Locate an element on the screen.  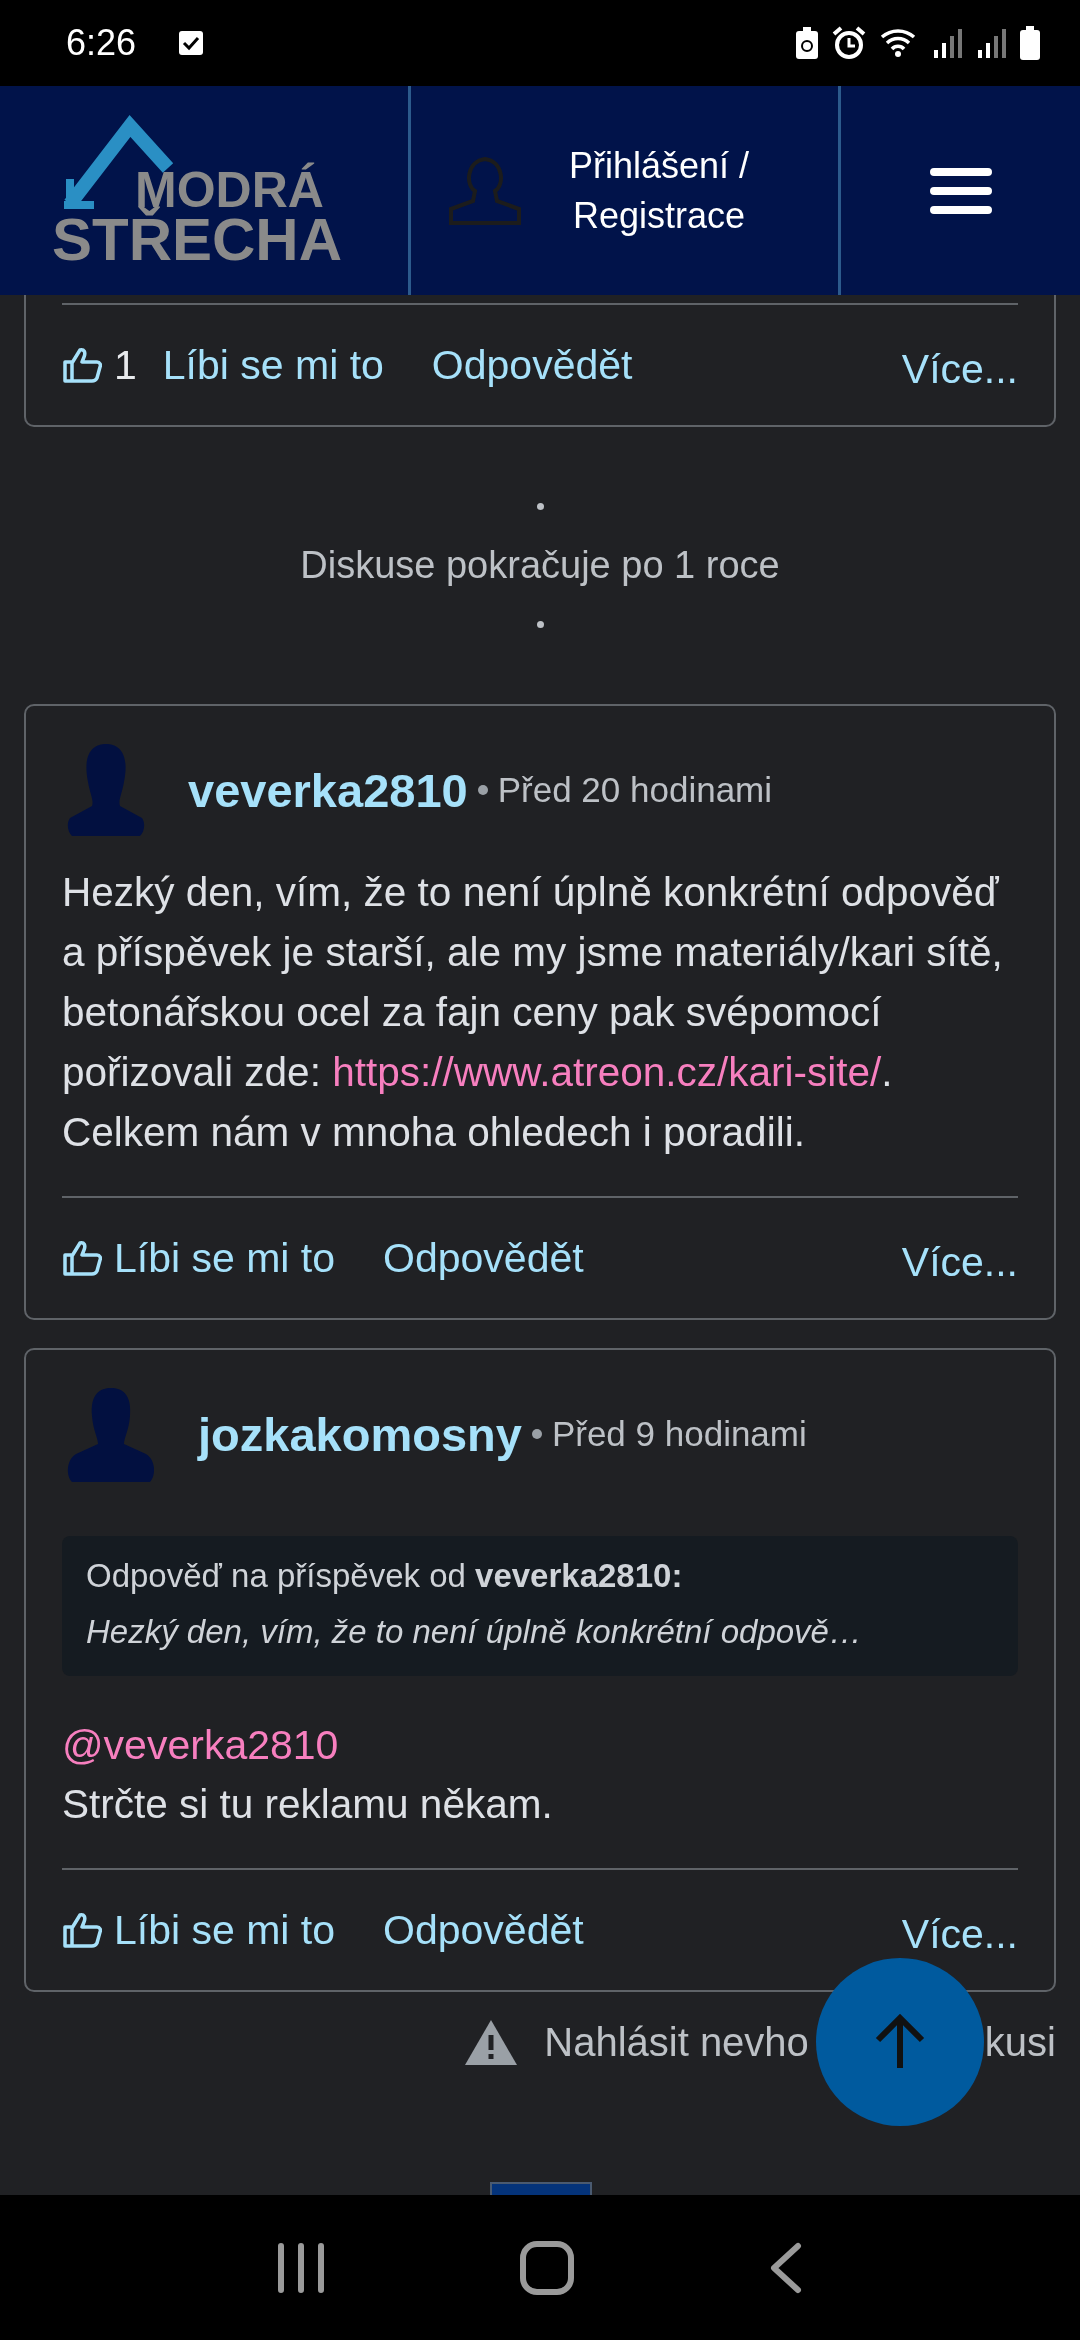
menu-icon is located at coordinates (960, 190).